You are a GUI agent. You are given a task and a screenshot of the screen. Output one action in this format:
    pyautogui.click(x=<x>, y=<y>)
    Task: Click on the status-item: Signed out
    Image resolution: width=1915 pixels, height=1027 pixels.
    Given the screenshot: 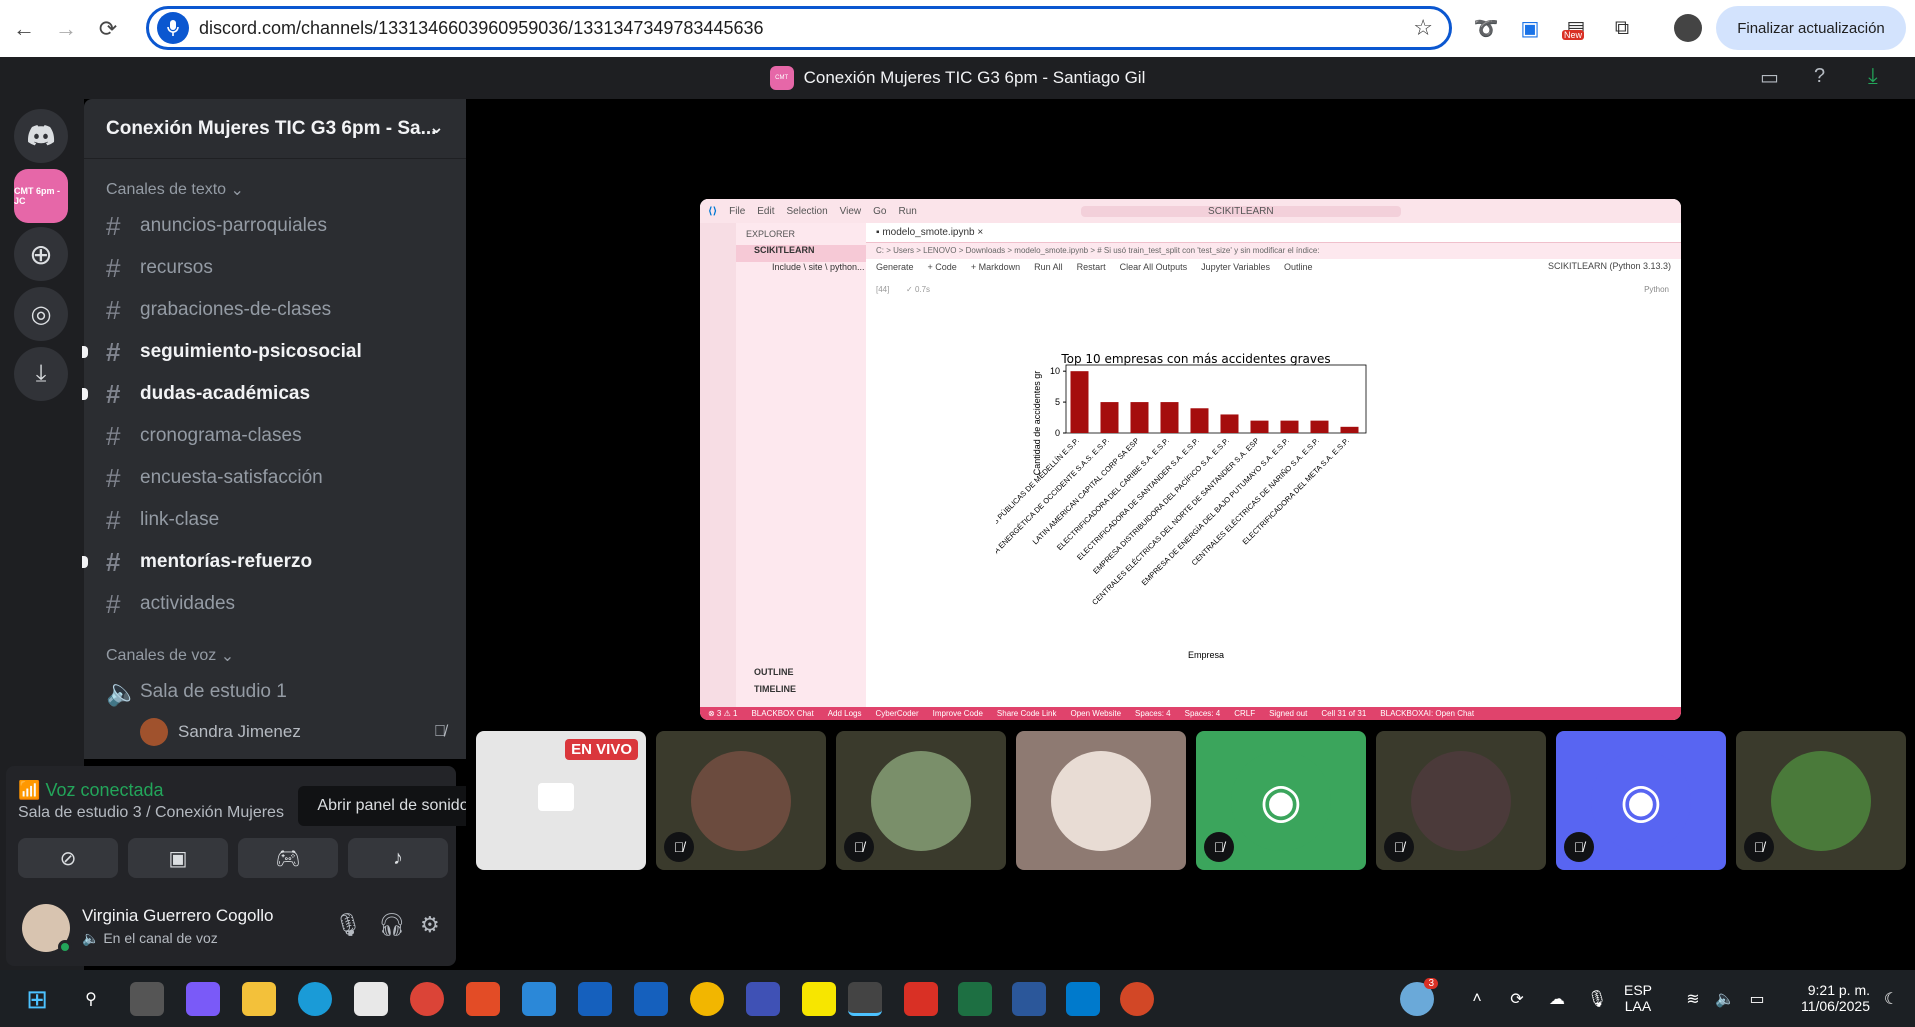 What is the action you would take?
    pyautogui.click(x=1288, y=713)
    